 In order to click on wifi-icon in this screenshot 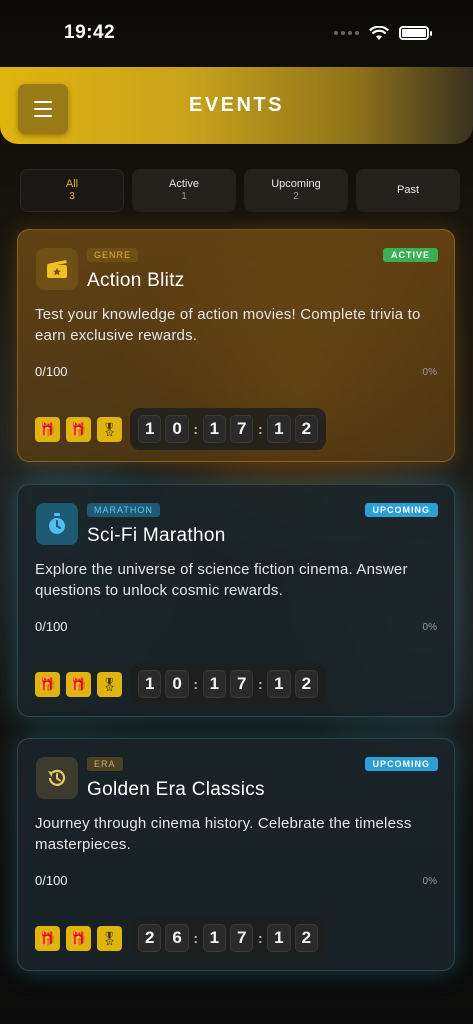, I will do `click(379, 32)`.